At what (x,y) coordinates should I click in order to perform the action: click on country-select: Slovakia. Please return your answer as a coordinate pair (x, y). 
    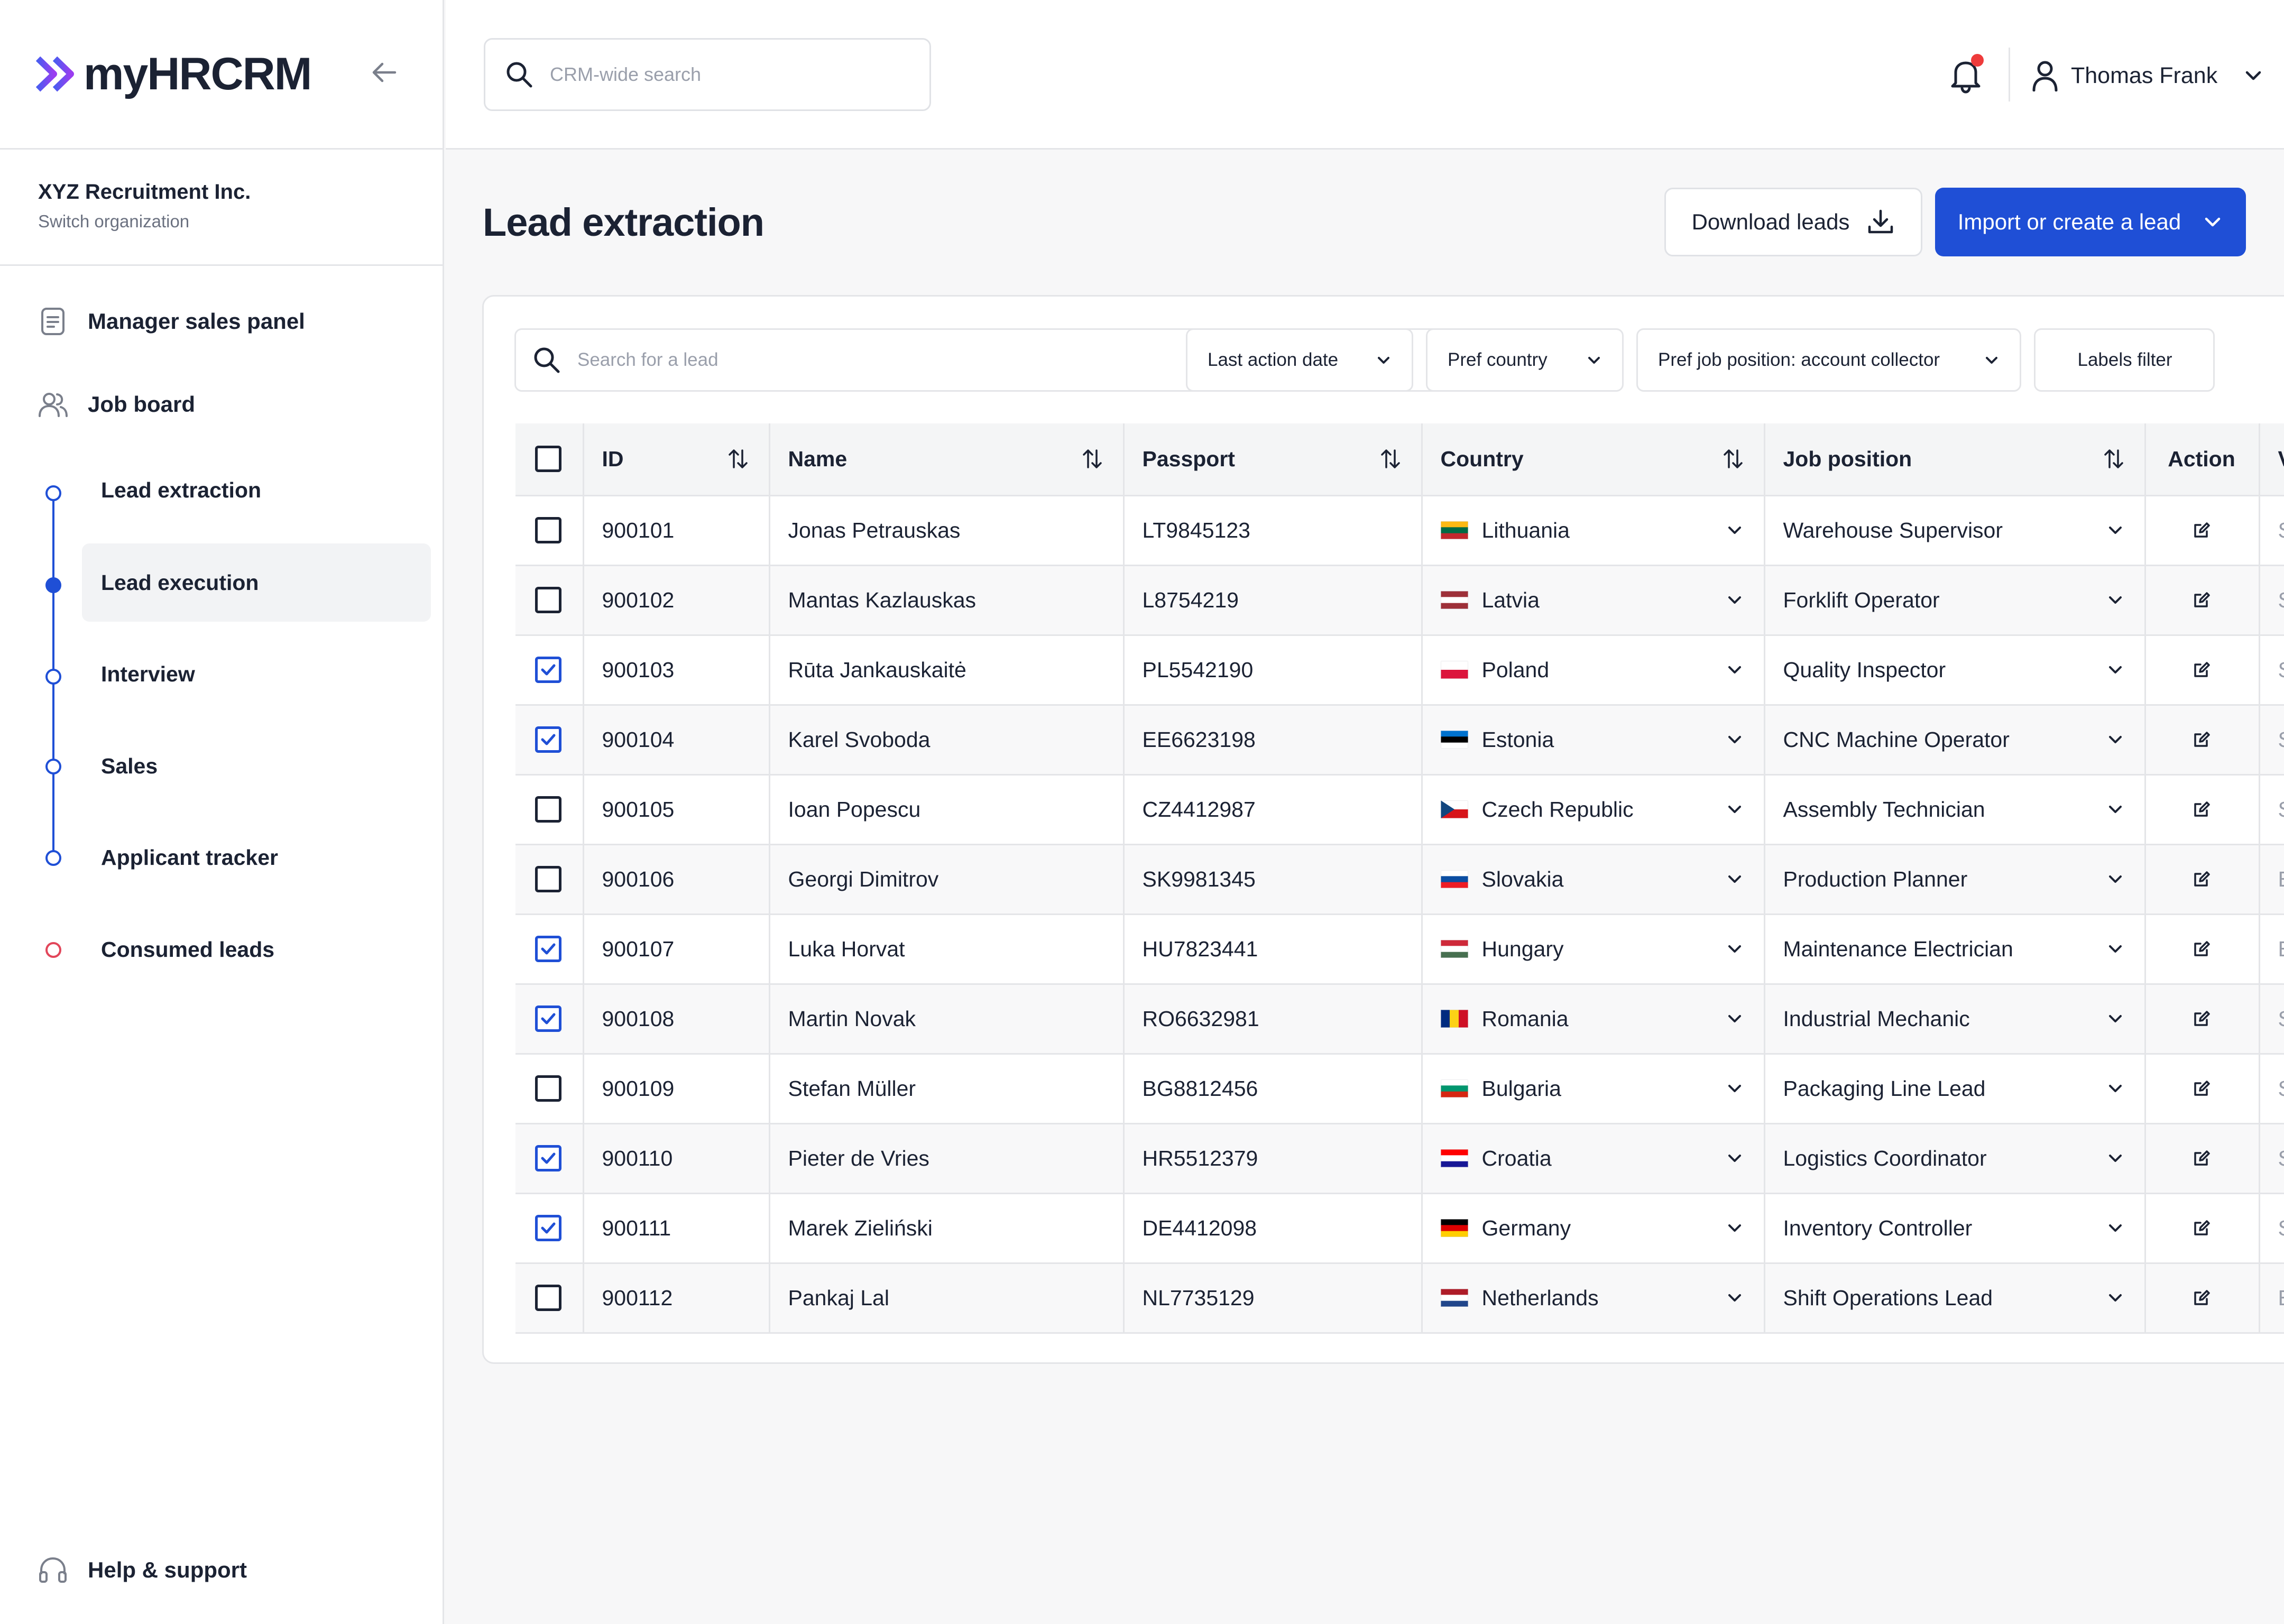
    Looking at the image, I should click on (1593, 880).